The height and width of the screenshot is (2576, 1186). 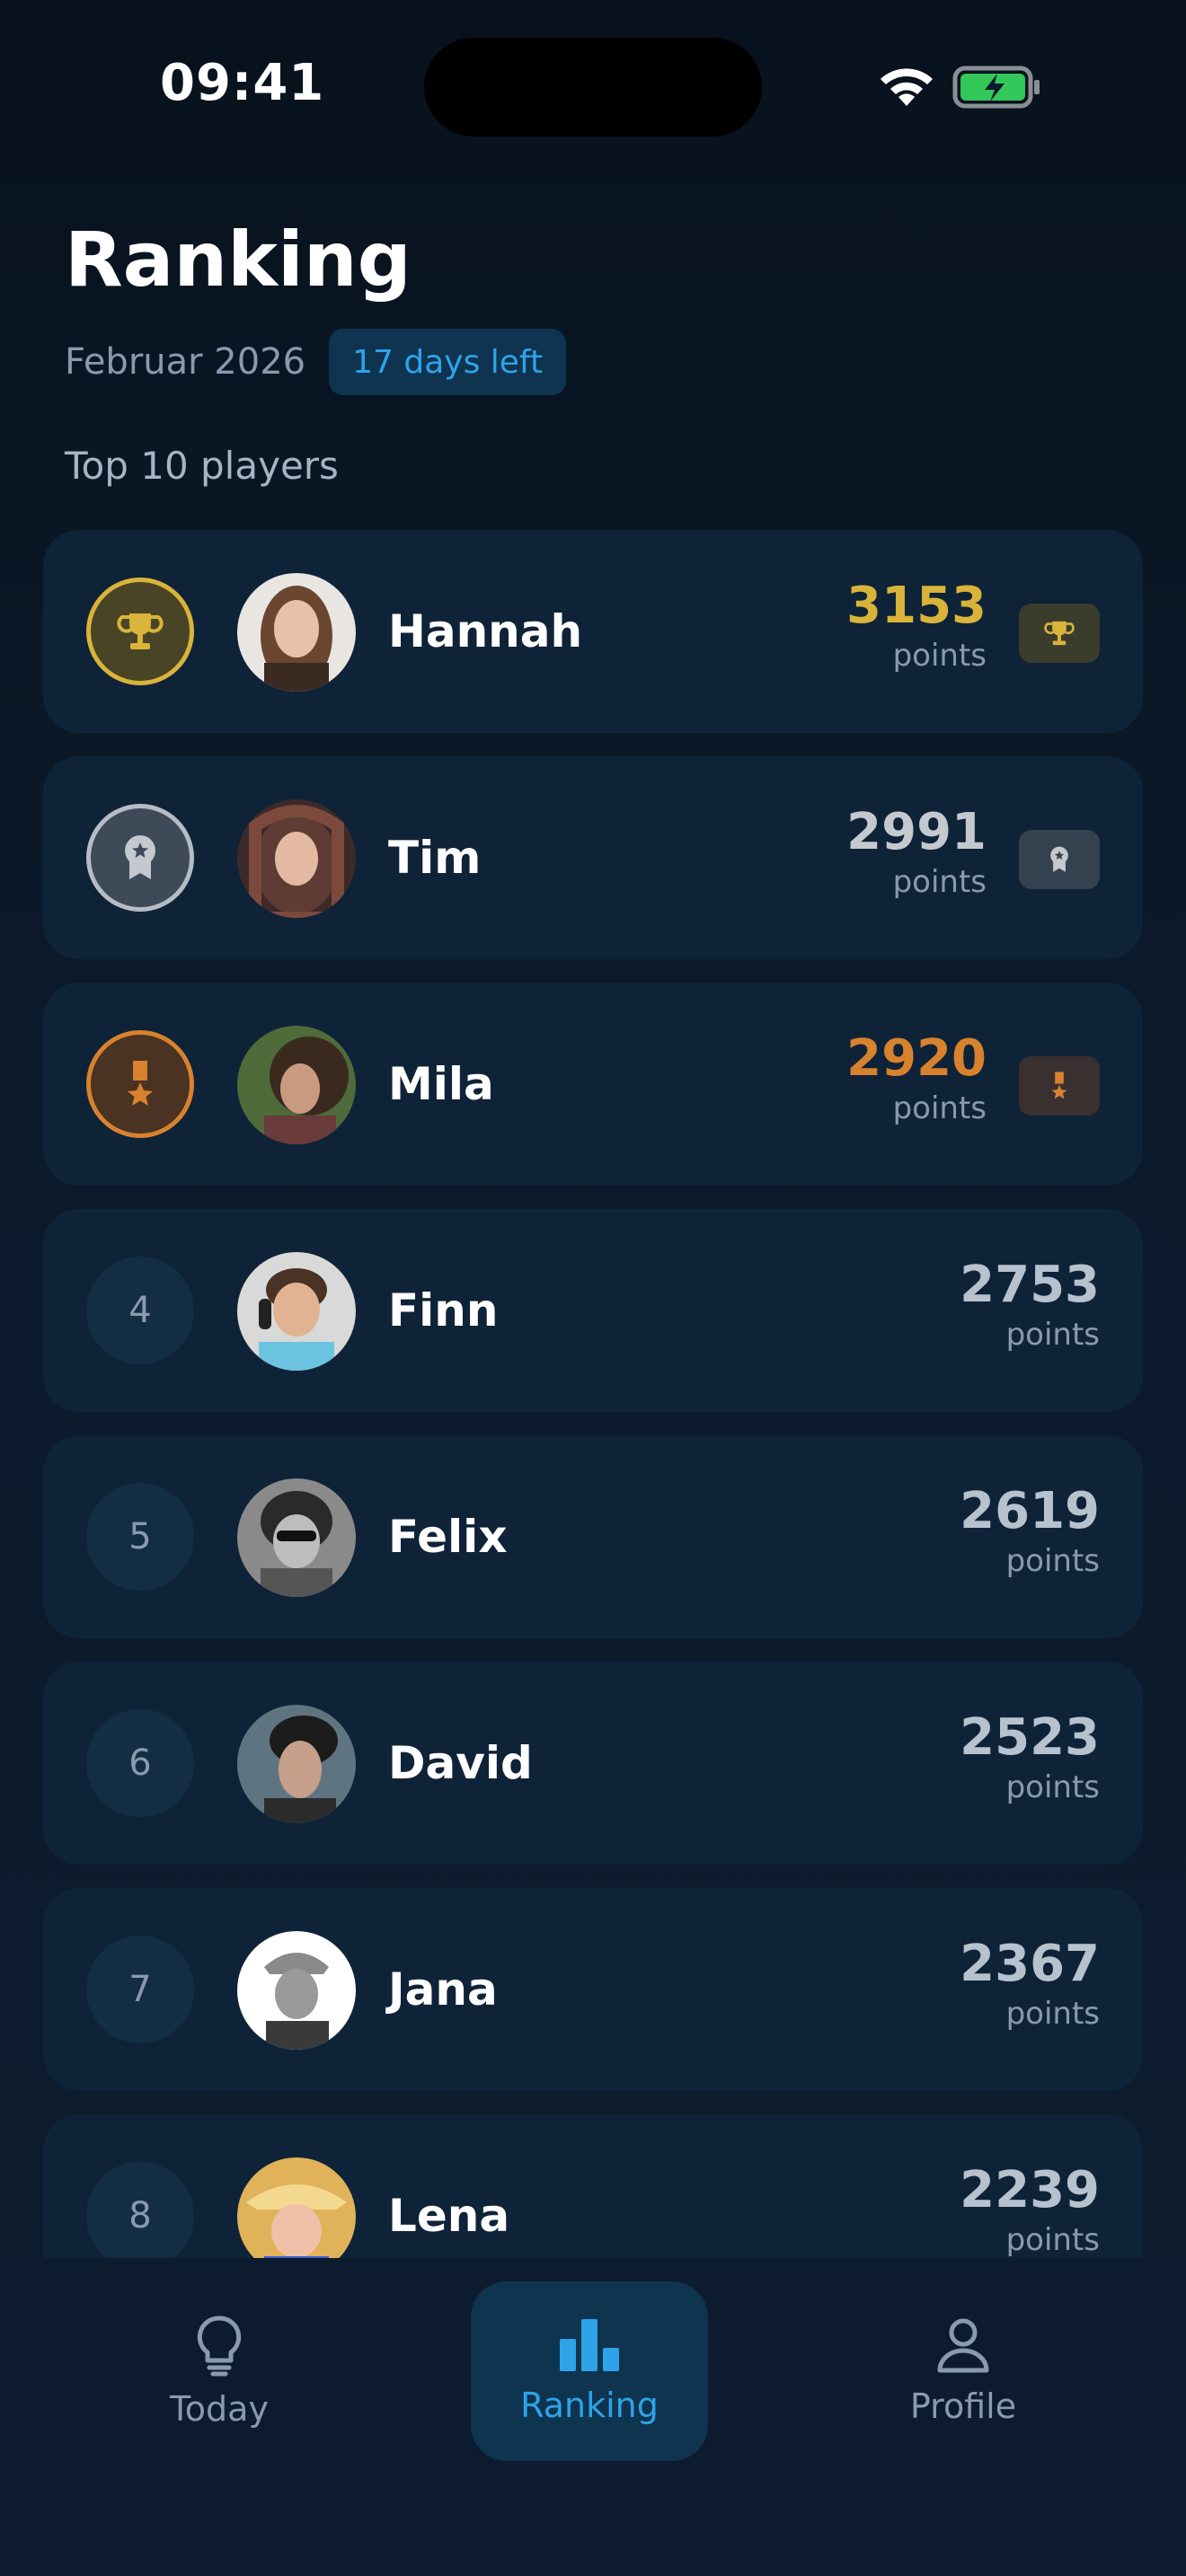 I want to click on rank-number: 4, so click(x=140, y=1310).